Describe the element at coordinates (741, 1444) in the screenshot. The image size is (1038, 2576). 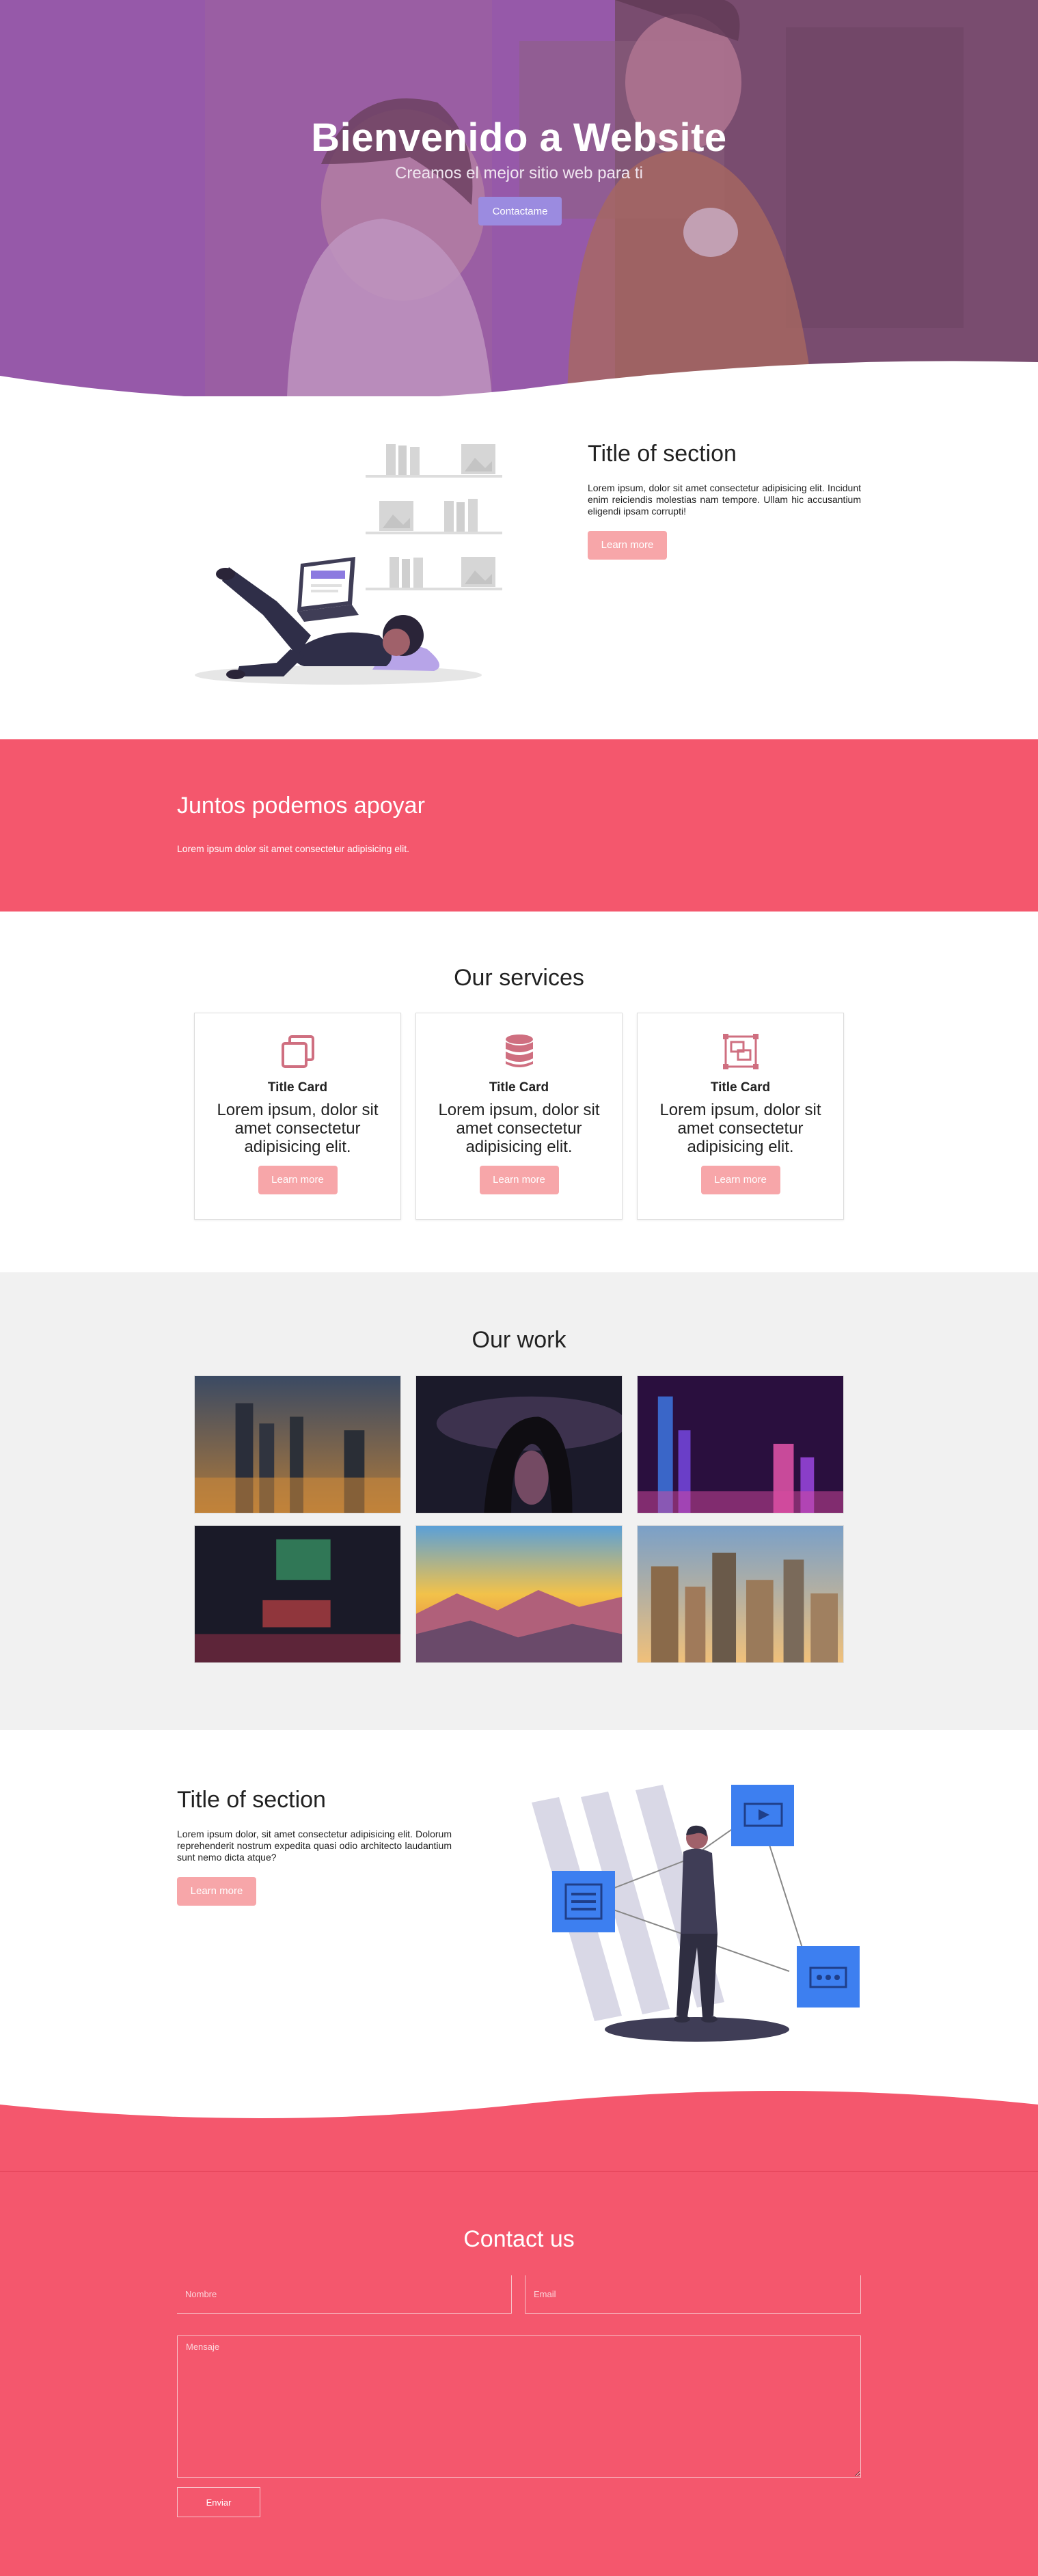
I see `work-image-neon-skyline` at that location.